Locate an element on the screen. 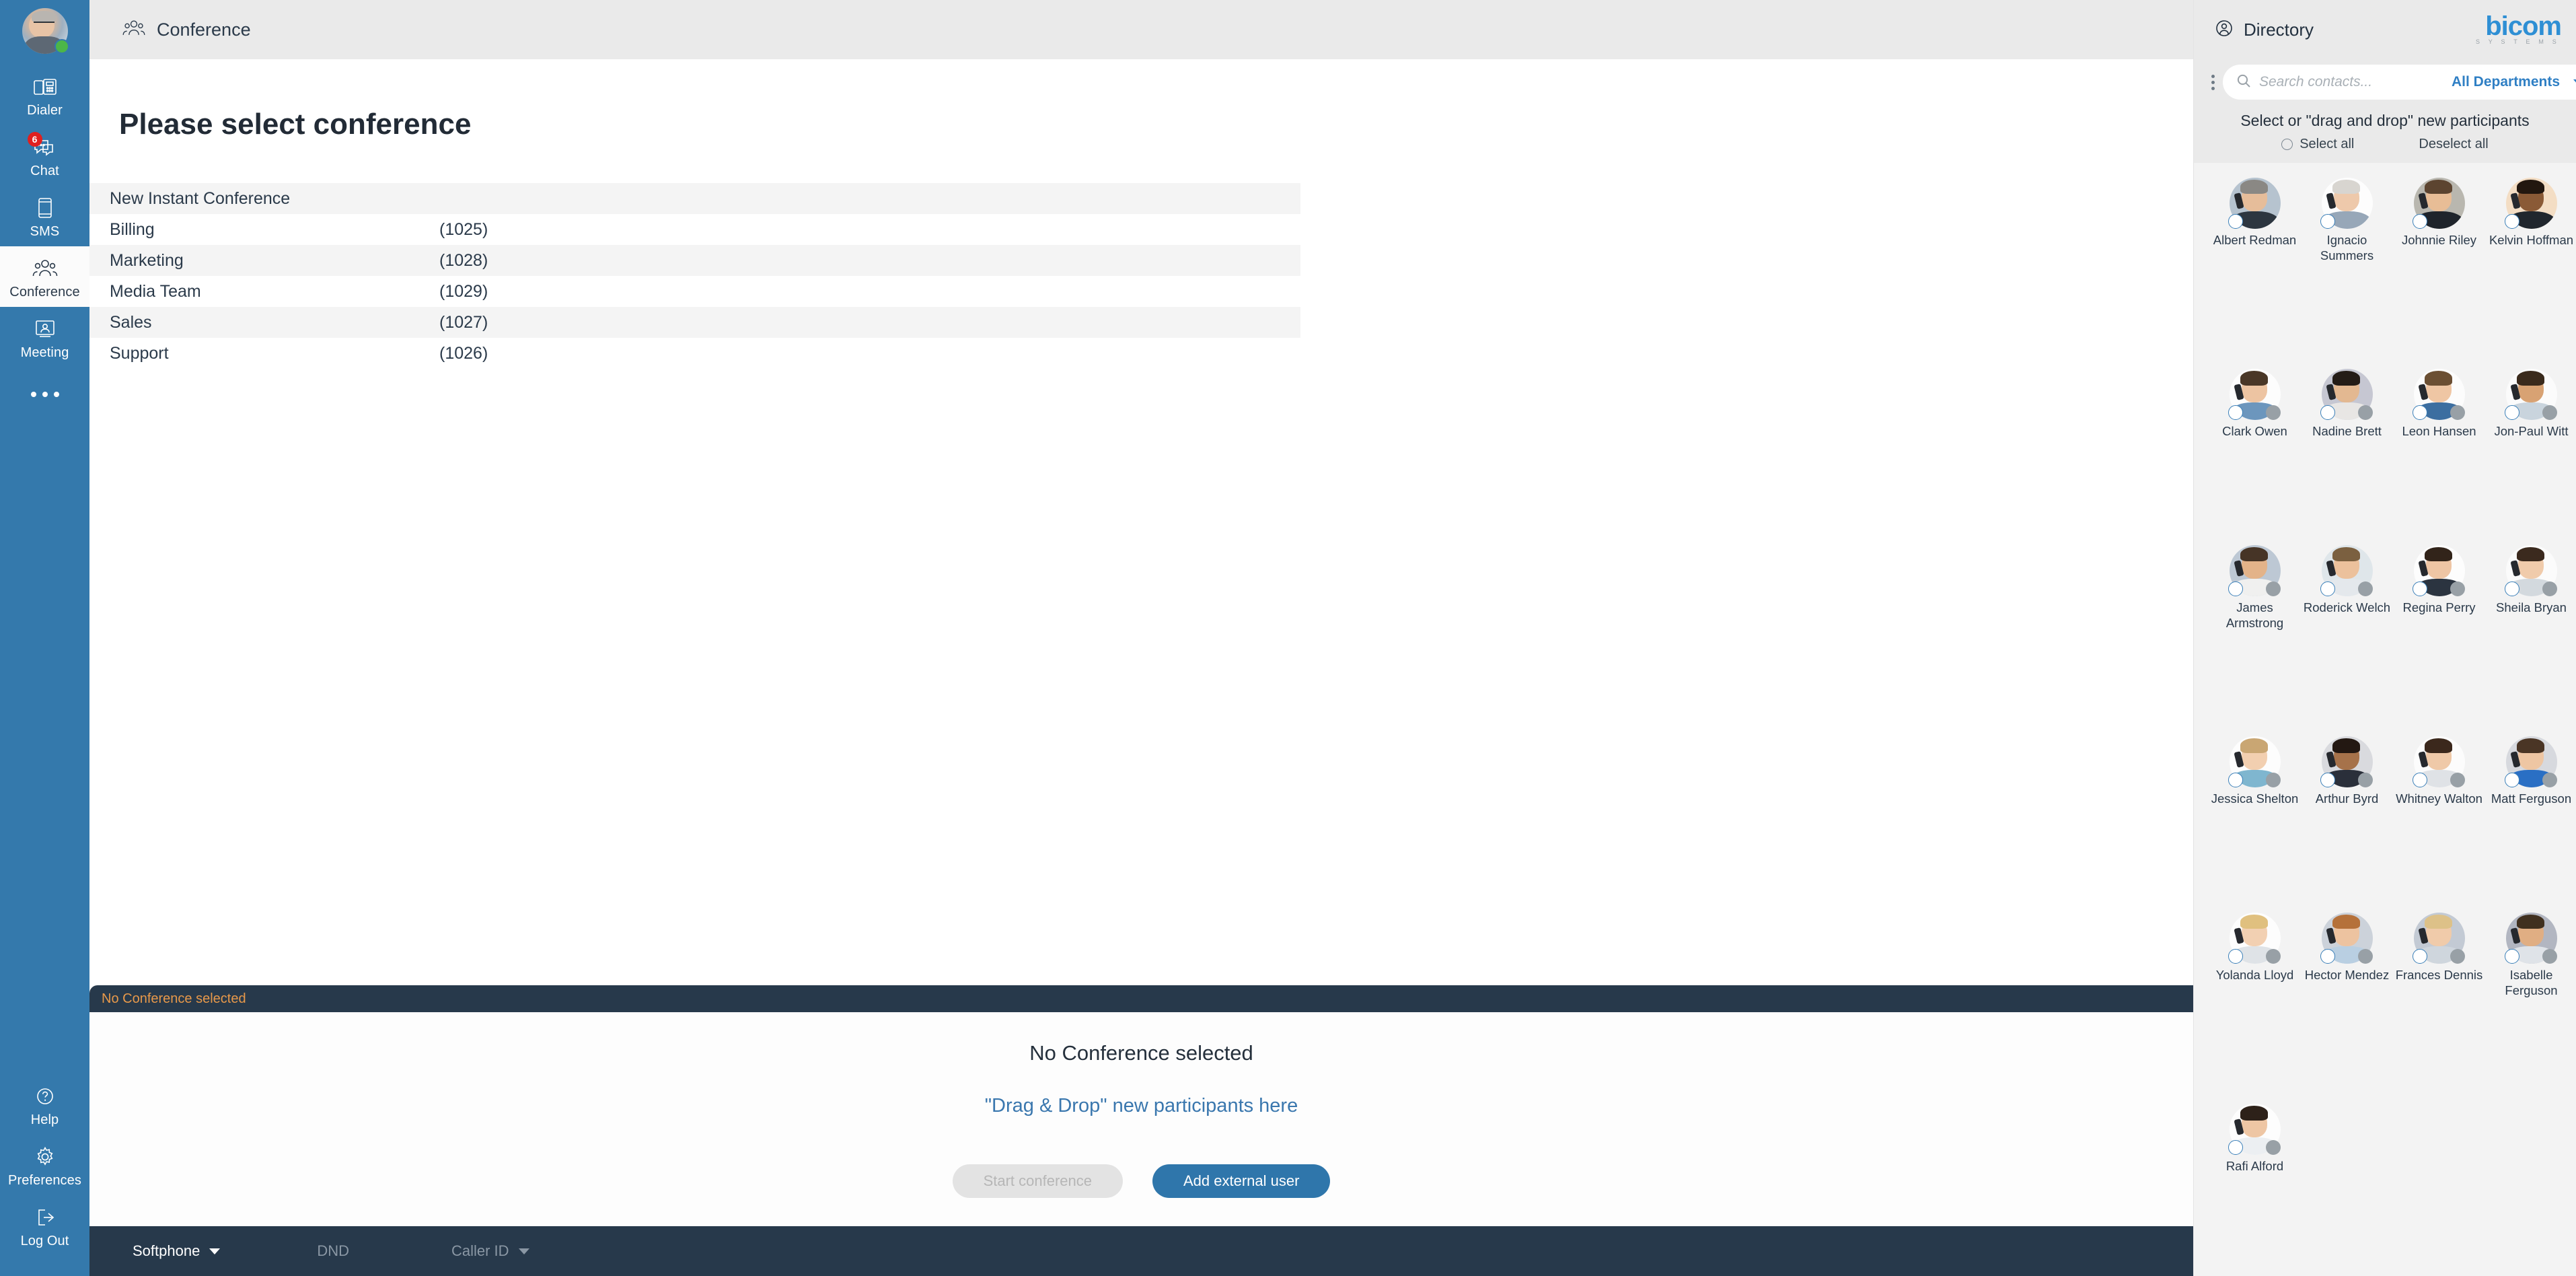 This screenshot has height=1276, width=2576. contact-card: Yolanda Lloyd is located at coordinates (2255, 1006).